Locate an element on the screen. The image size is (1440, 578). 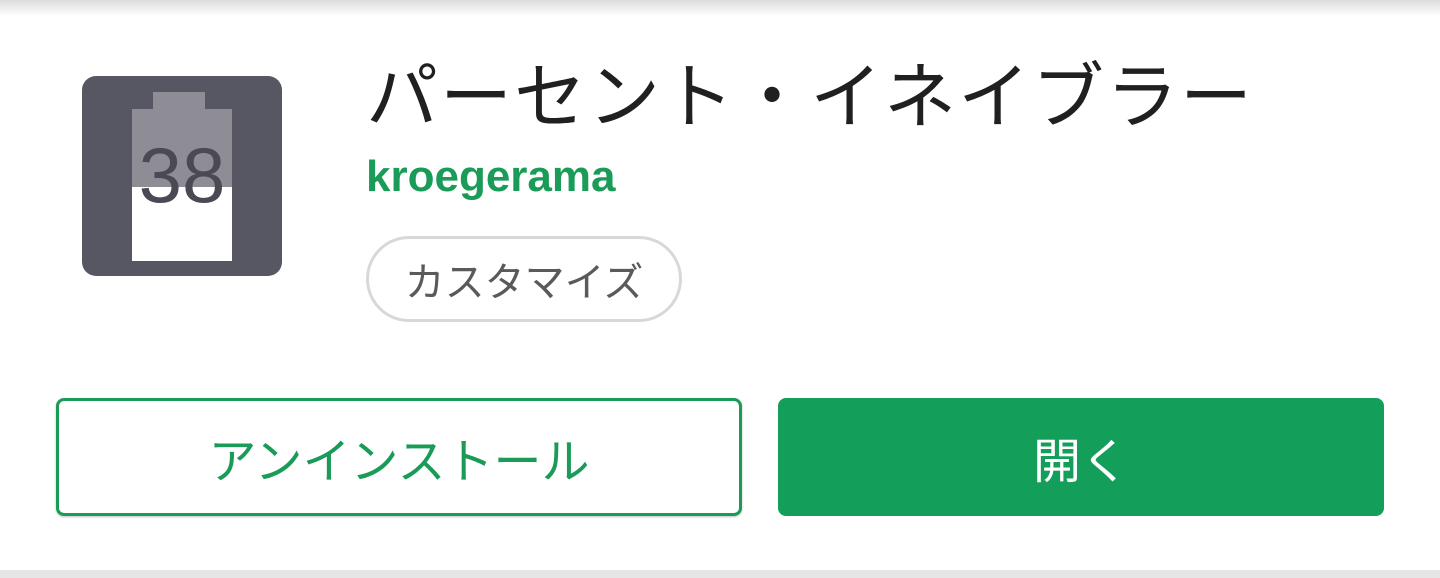
battery-percentage-icon: 38 is located at coordinates (182, 176).